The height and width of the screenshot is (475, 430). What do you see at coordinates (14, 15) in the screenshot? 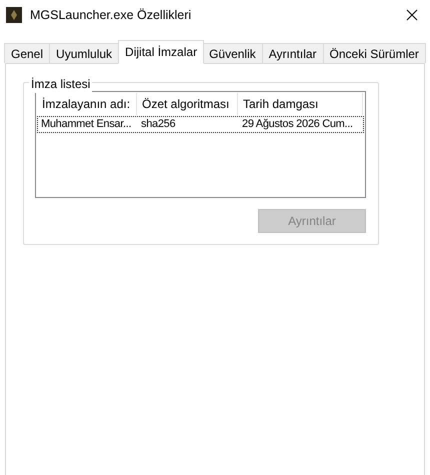
I see `app-icon` at bounding box center [14, 15].